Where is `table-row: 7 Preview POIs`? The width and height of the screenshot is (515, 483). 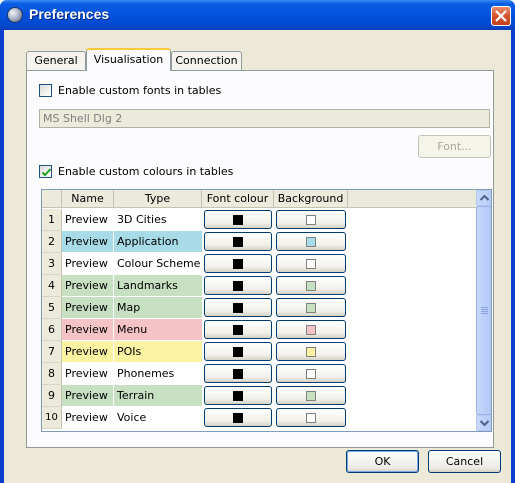
table-row: 7 Preview POIs is located at coordinates (259, 352).